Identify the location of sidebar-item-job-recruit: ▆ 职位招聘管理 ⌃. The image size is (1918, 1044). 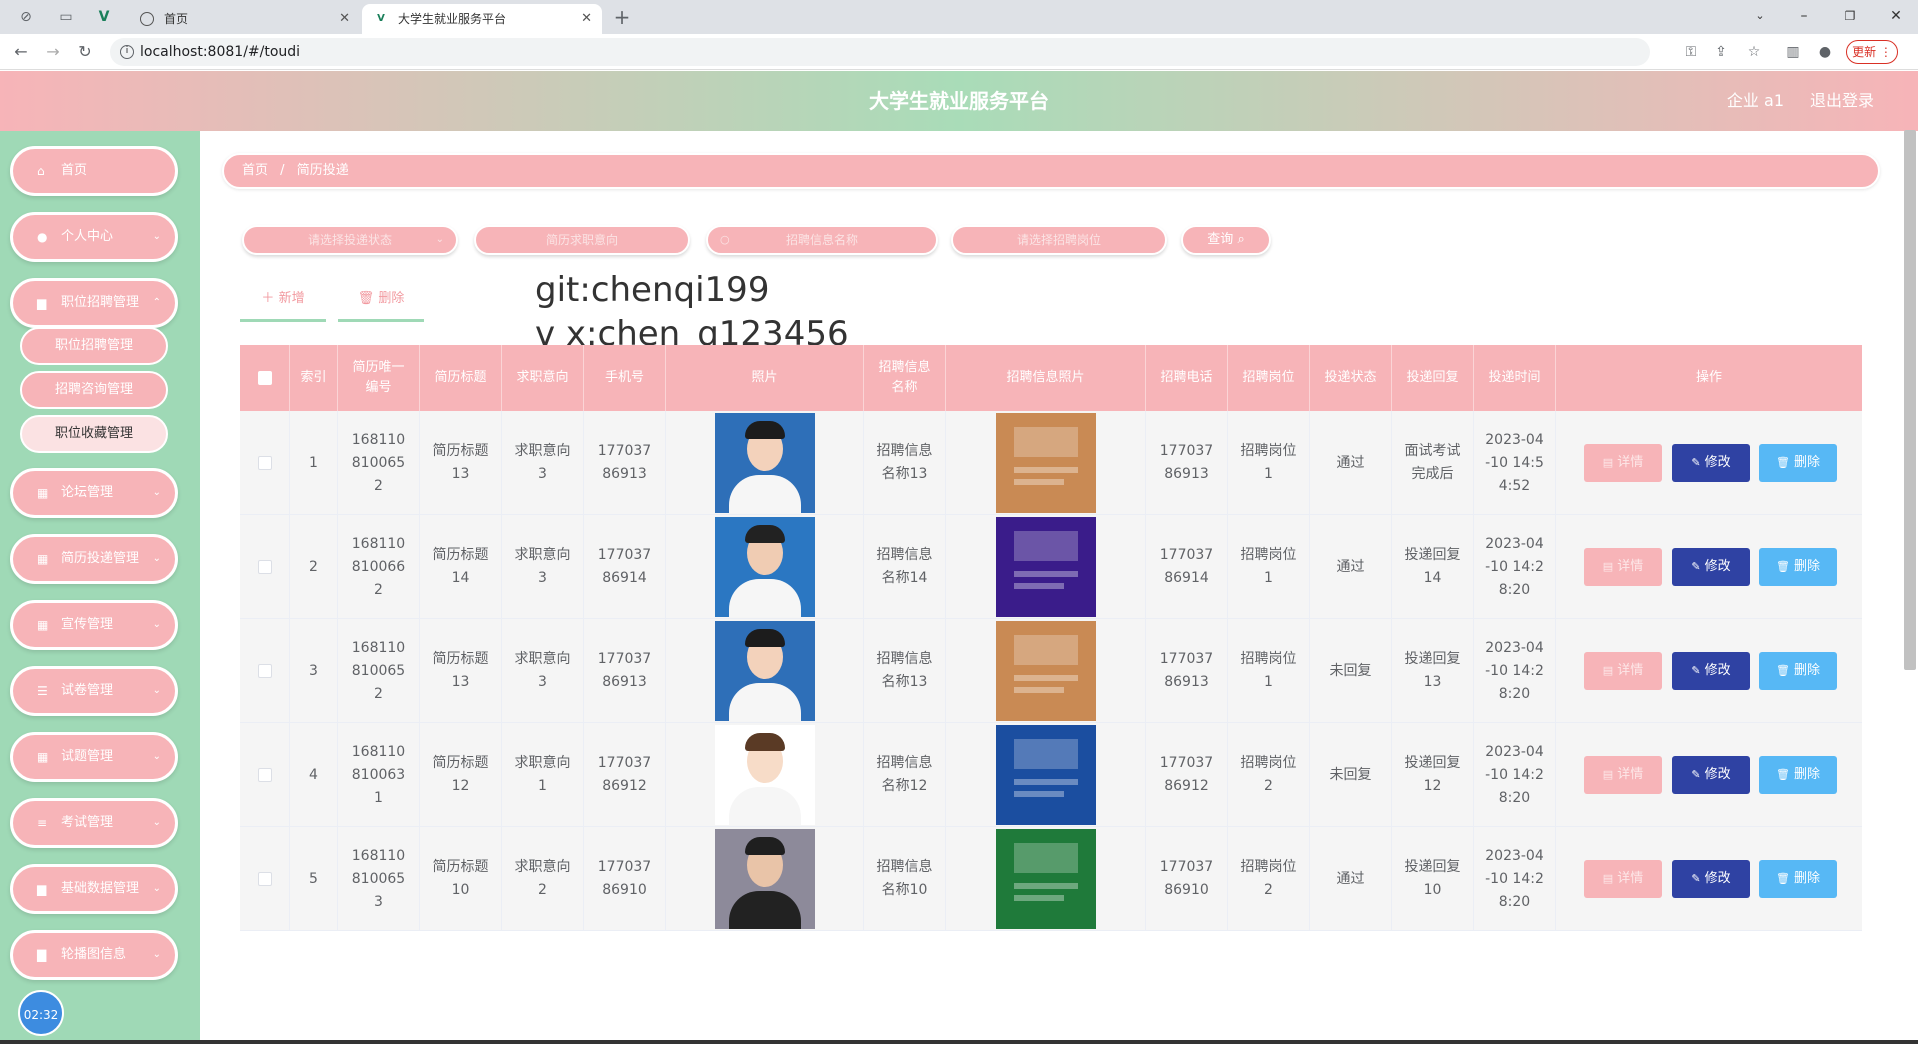
(94, 303).